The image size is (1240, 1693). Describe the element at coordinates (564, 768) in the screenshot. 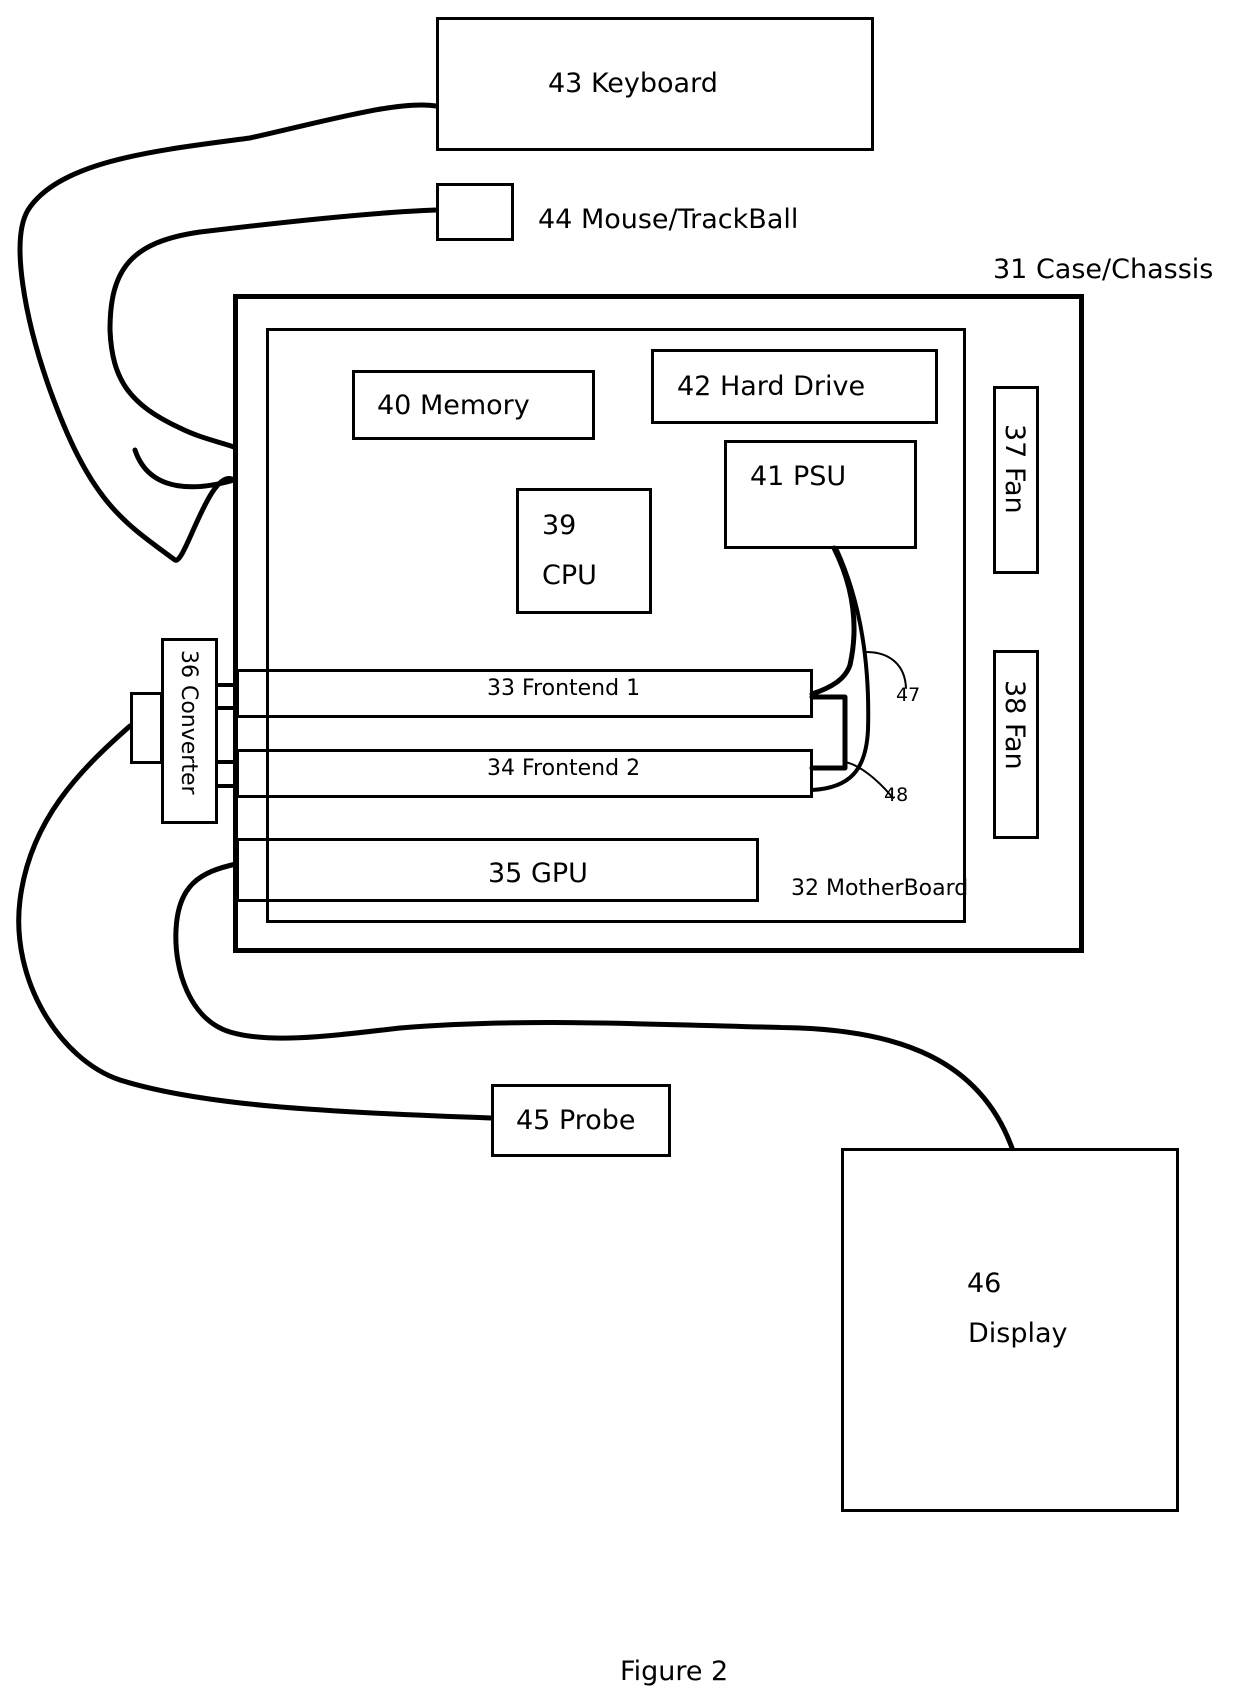

I see `frontend-2-label: 34 Frontend 2` at that location.